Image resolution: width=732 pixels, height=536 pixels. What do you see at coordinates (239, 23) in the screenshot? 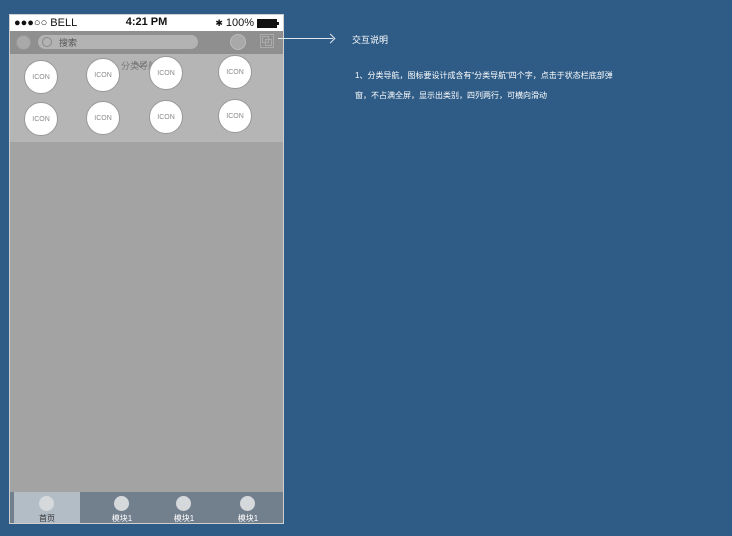
I see `battery-label: 100%` at bounding box center [239, 23].